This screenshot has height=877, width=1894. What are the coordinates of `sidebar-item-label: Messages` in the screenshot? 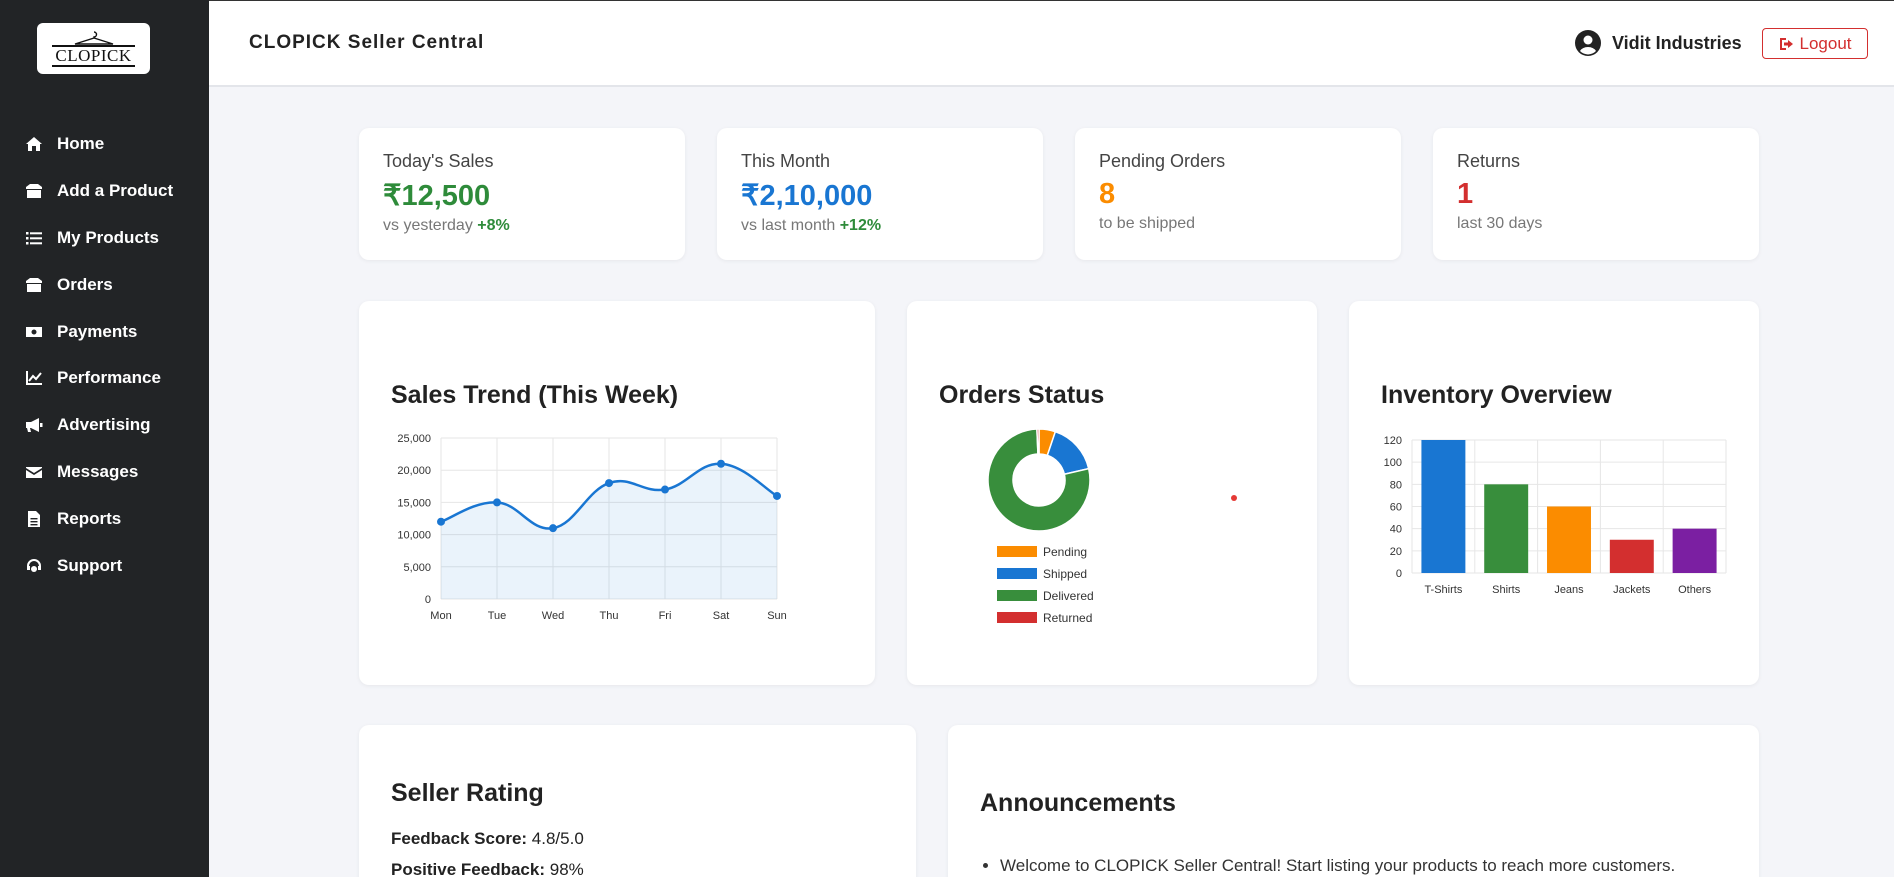 It's located at (98, 471).